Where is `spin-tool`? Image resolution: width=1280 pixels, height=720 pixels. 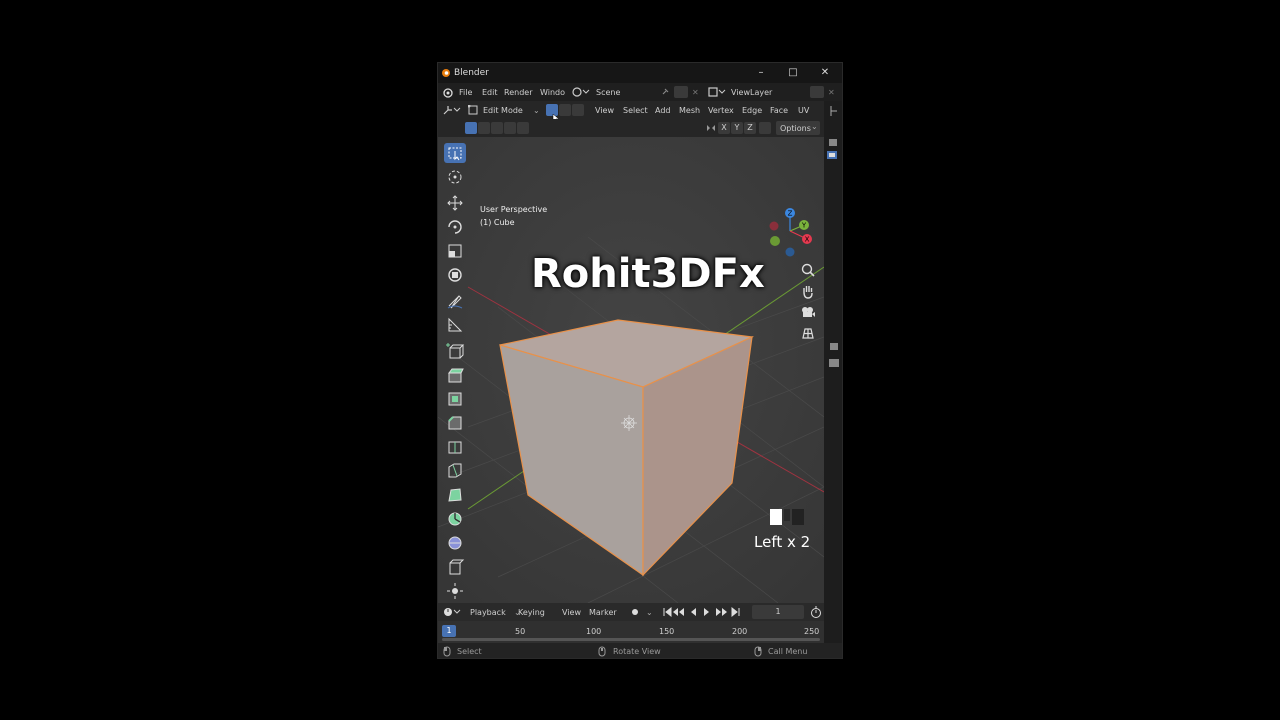
spin-tool is located at coordinates (455, 519).